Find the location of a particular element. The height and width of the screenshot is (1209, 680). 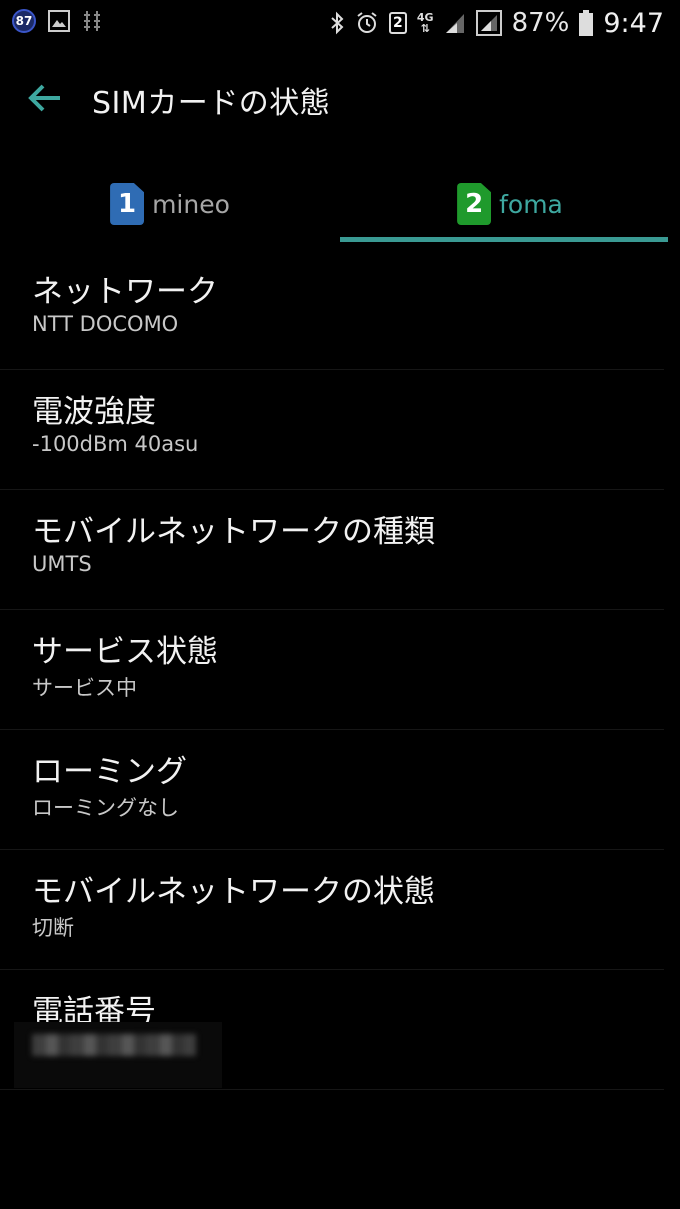

list-item: ローミング ローミングなし is located at coordinates (332, 790).